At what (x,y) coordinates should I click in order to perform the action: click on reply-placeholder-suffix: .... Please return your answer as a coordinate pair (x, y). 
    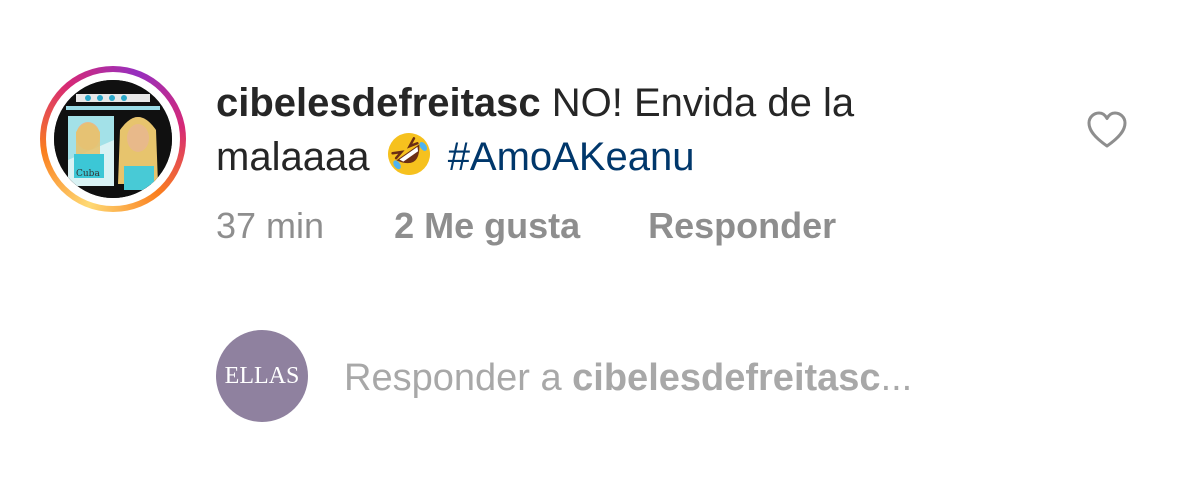
    Looking at the image, I should click on (896, 378).